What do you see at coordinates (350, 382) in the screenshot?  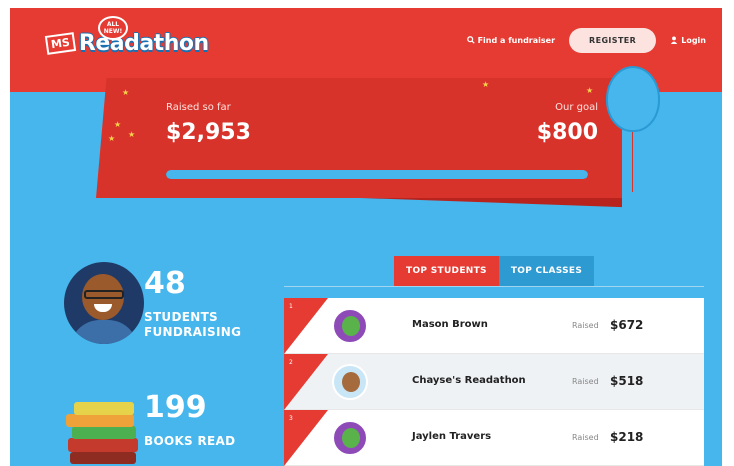 I see `photo-avatar-icon` at bounding box center [350, 382].